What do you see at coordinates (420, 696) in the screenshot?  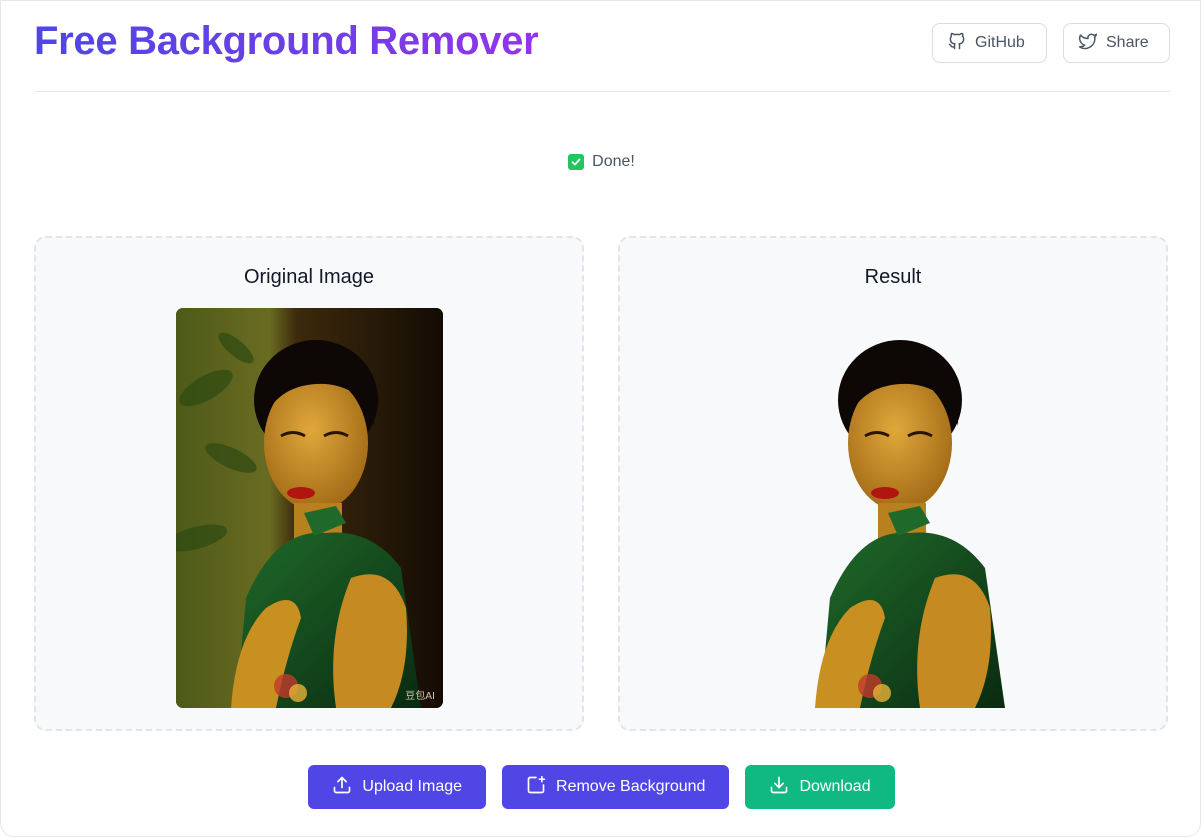 I see `watermark-text: 豆包AI` at bounding box center [420, 696].